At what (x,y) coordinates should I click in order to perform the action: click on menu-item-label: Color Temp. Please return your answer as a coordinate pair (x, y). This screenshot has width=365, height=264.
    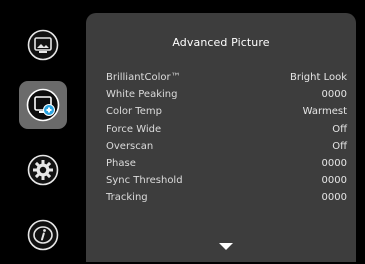
    Looking at the image, I should click on (134, 112).